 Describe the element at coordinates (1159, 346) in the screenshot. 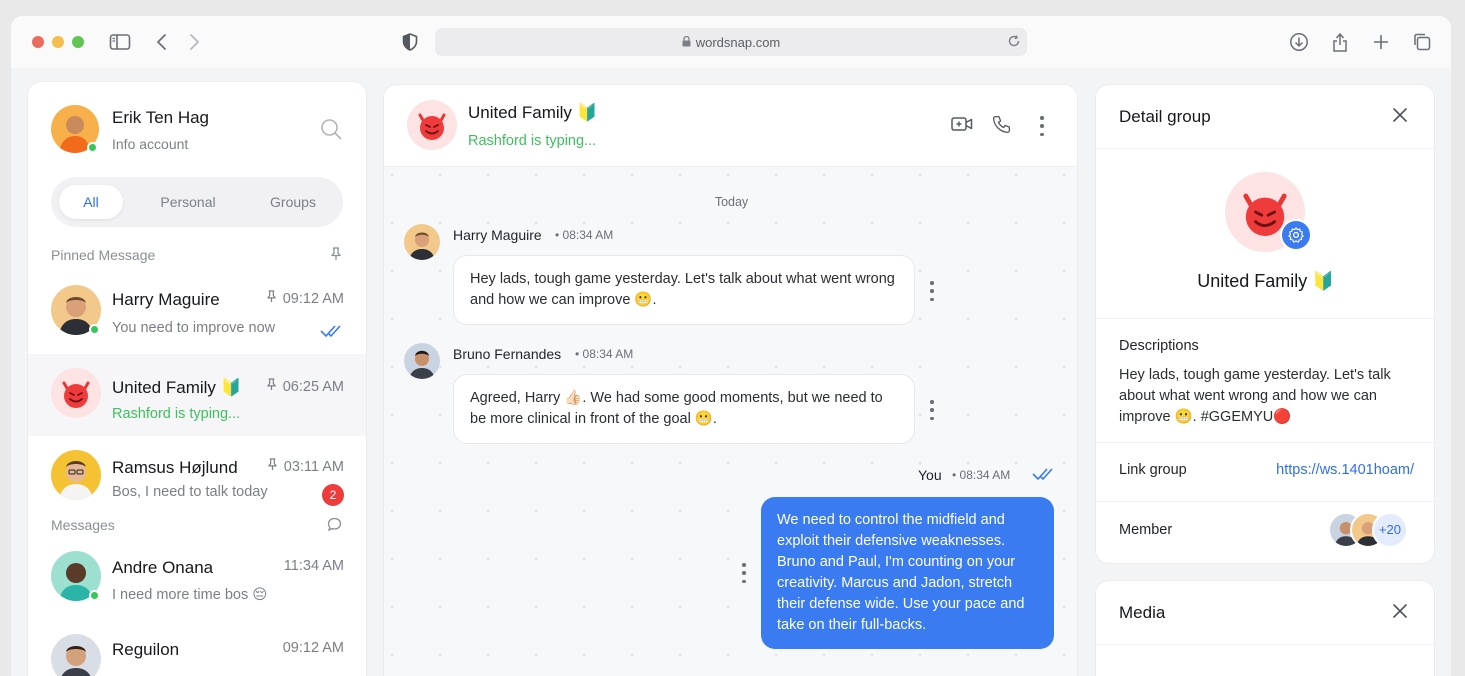

I see `descriptions-label: Descriptions` at that location.